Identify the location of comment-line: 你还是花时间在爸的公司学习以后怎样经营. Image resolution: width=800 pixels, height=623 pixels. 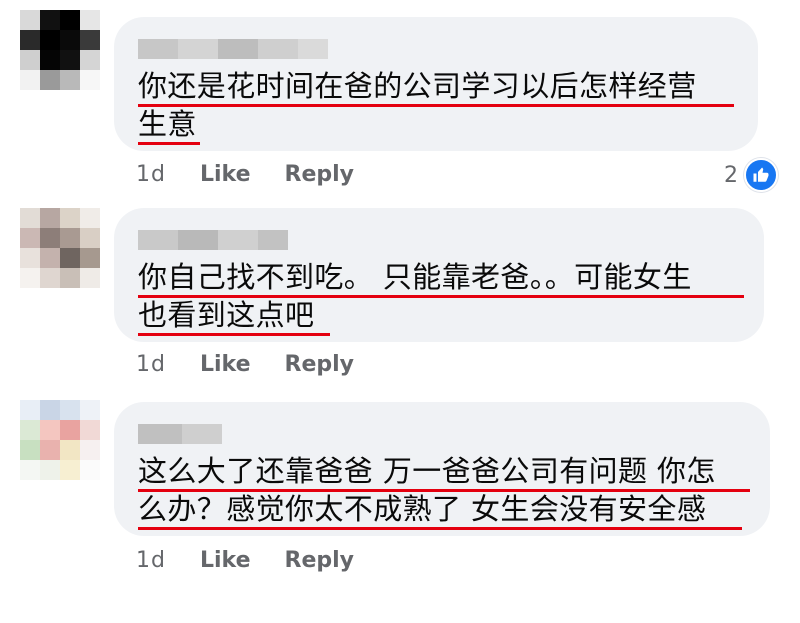
(417, 86).